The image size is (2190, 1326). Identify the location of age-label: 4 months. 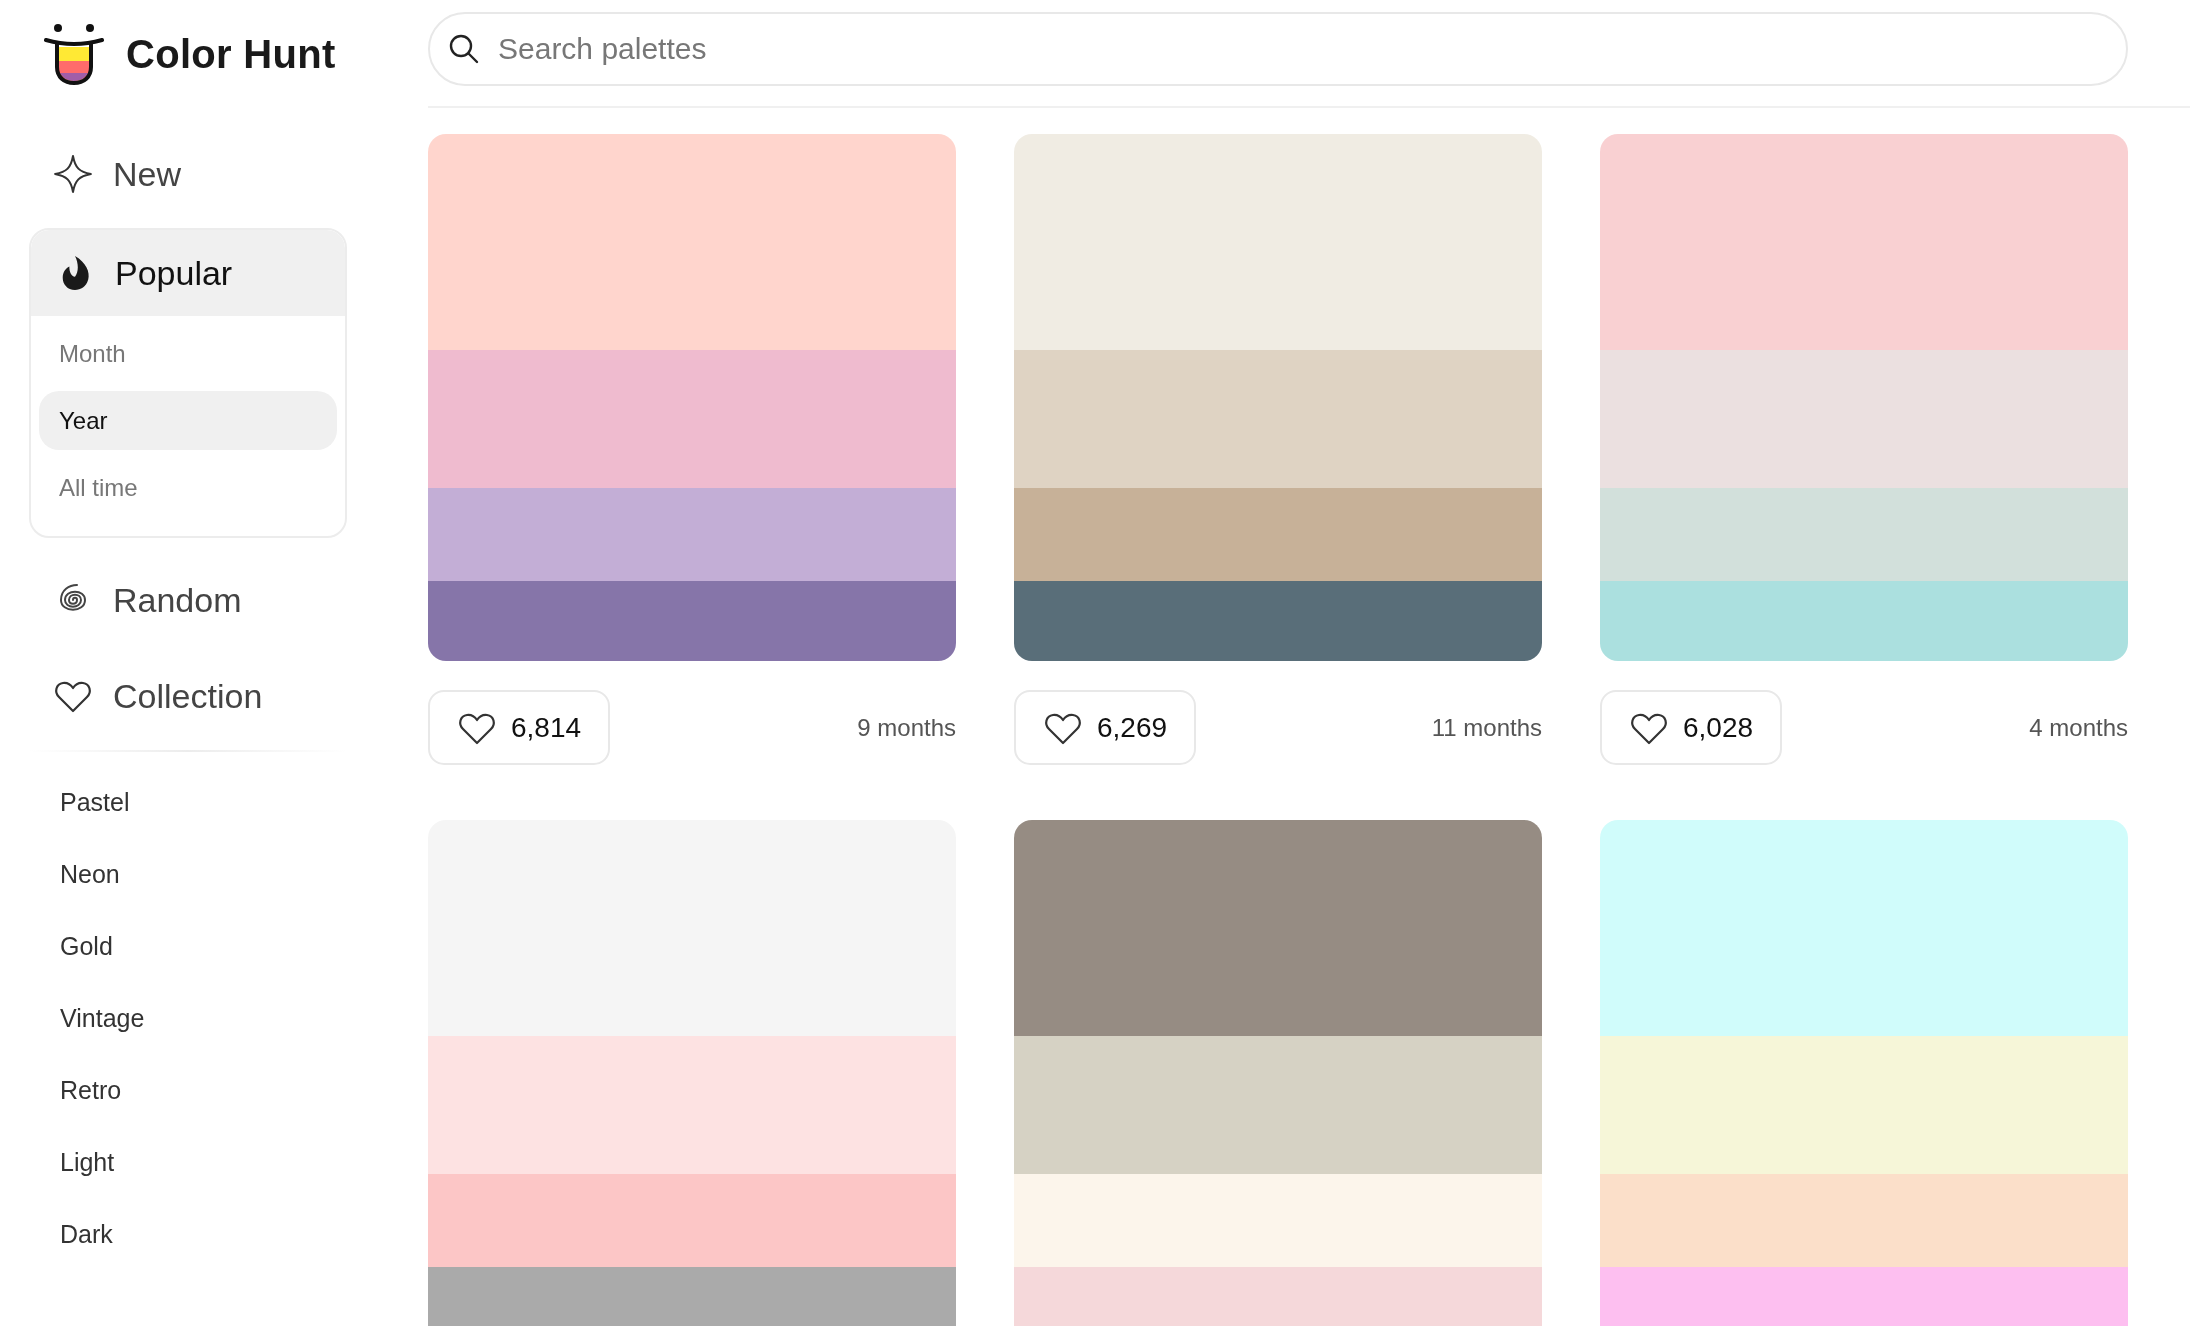
(2078, 727).